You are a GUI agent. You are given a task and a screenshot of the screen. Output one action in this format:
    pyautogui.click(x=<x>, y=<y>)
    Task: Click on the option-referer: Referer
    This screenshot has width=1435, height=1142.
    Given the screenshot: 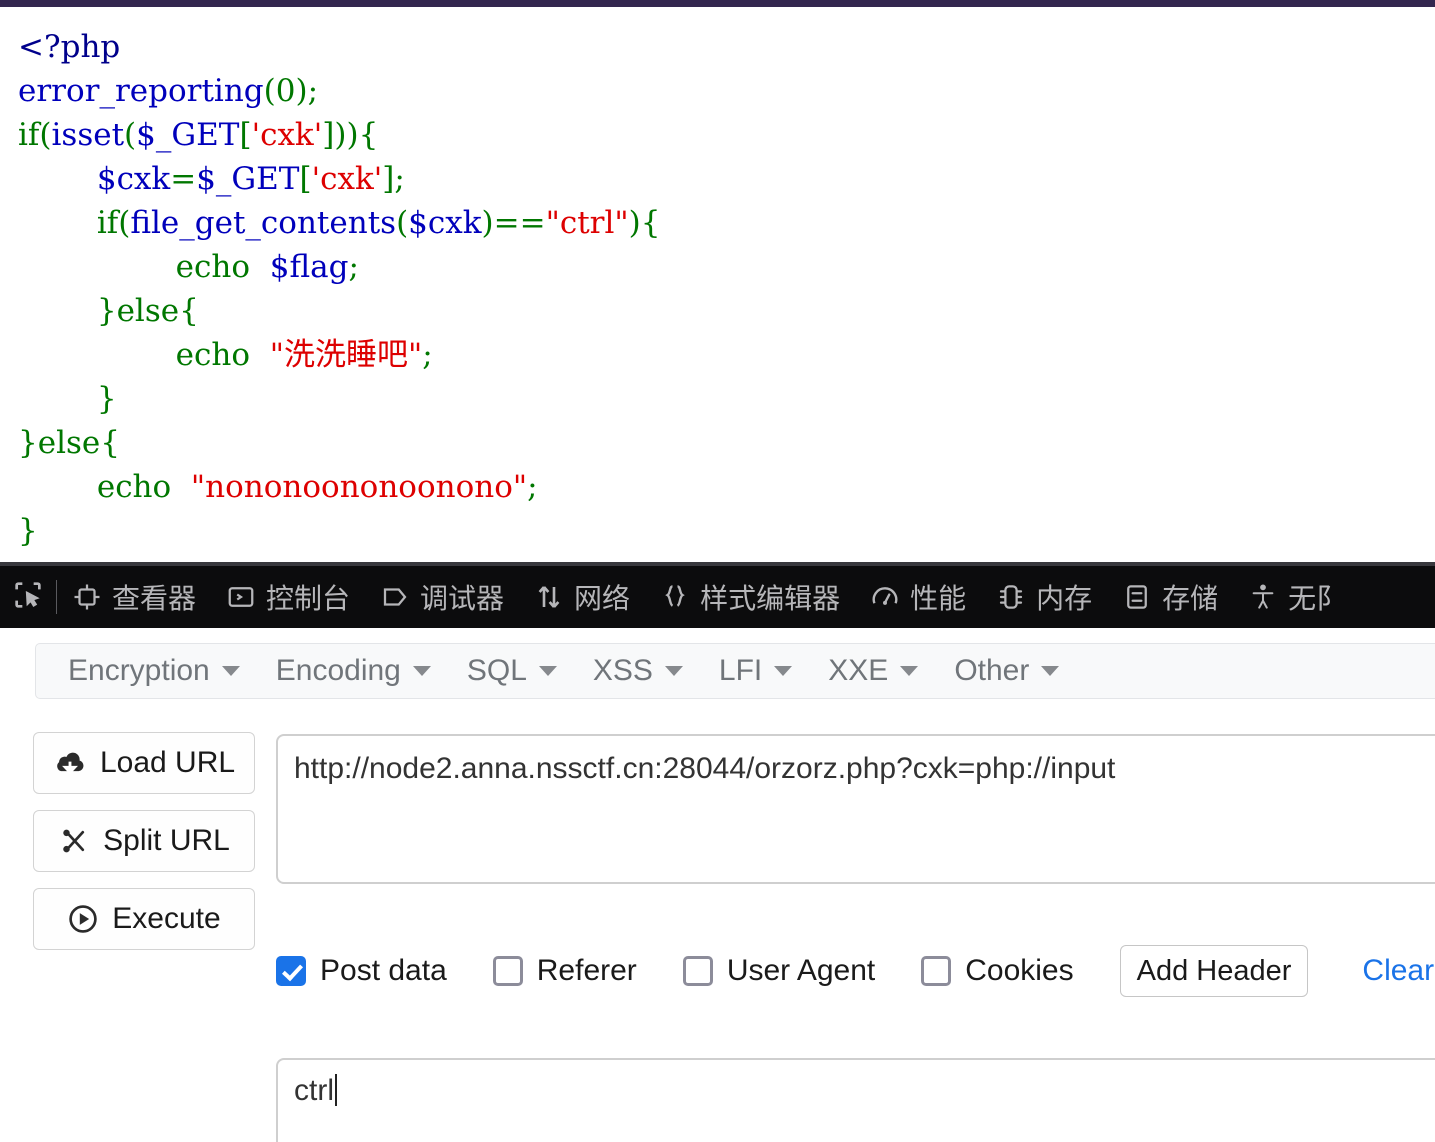 What is the action you would take?
    pyautogui.click(x=564, y=971)
    